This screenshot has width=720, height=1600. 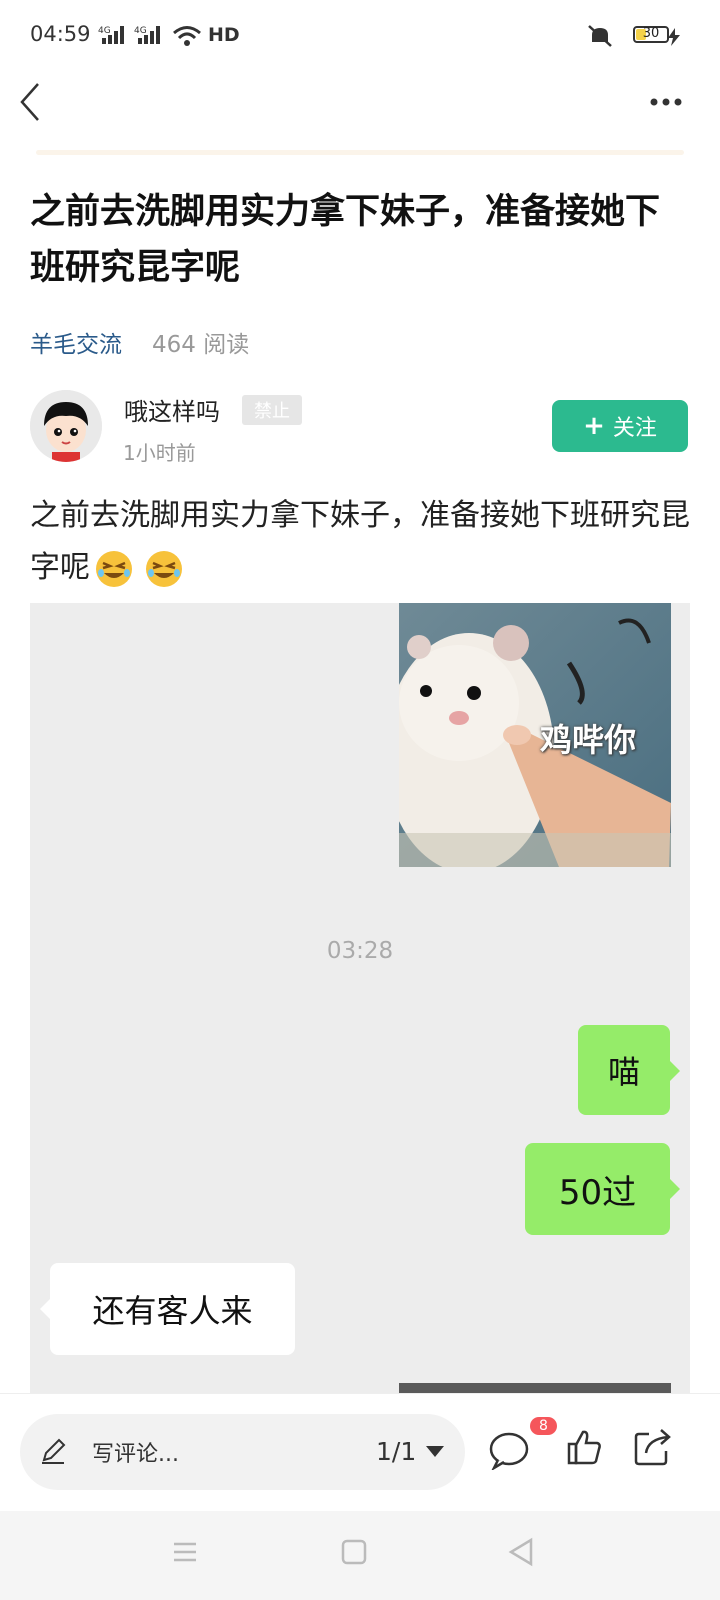 I want to click on bottom-action-bar: 写评论... 1/1 8, so click(x=360, y=1452).